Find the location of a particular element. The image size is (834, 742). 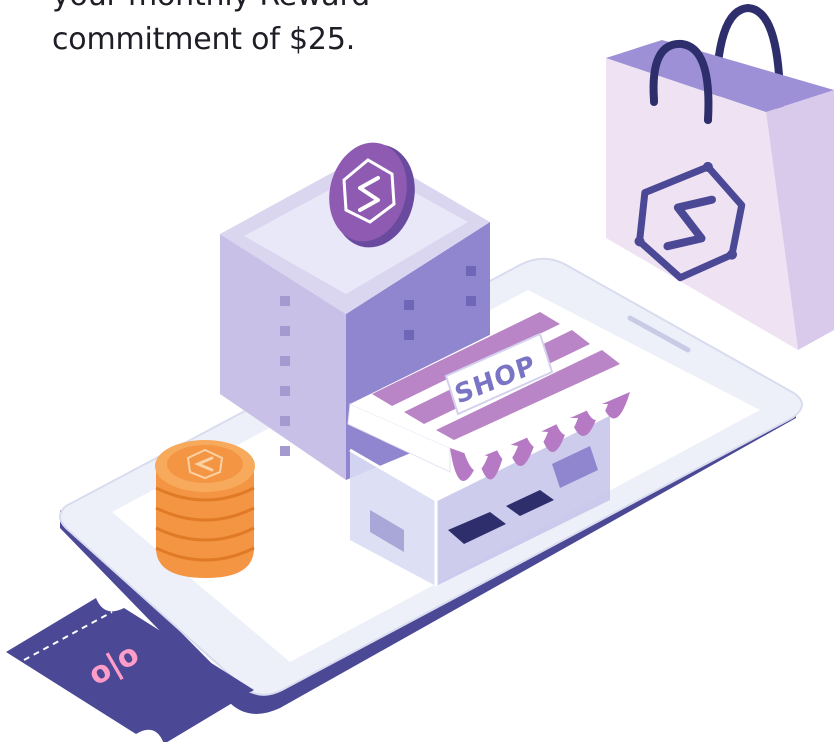

coin-stack-icon is located at coordinates (205, 509).